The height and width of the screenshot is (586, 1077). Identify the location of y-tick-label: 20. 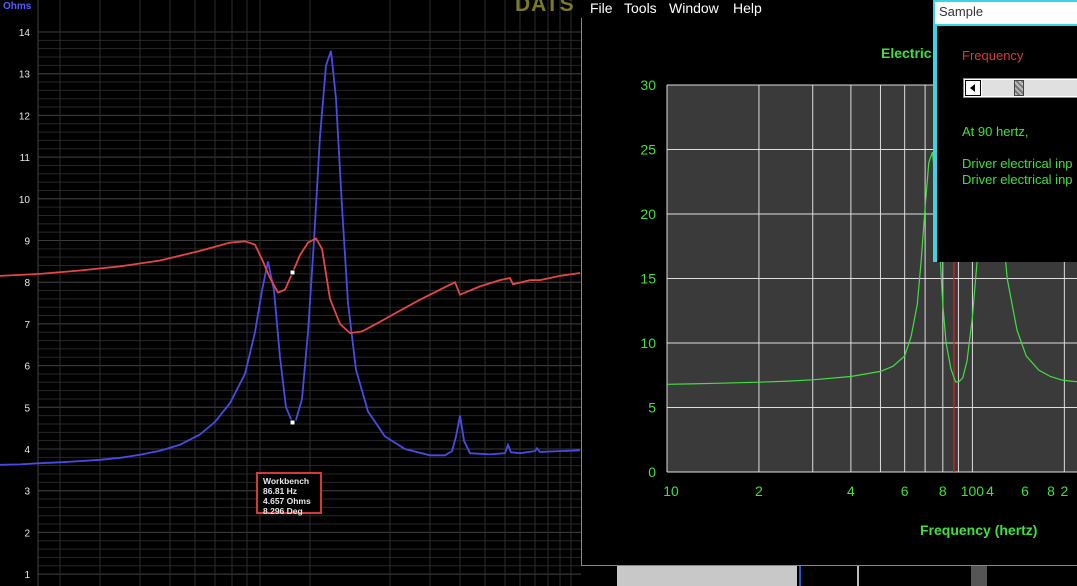
(648, 214).